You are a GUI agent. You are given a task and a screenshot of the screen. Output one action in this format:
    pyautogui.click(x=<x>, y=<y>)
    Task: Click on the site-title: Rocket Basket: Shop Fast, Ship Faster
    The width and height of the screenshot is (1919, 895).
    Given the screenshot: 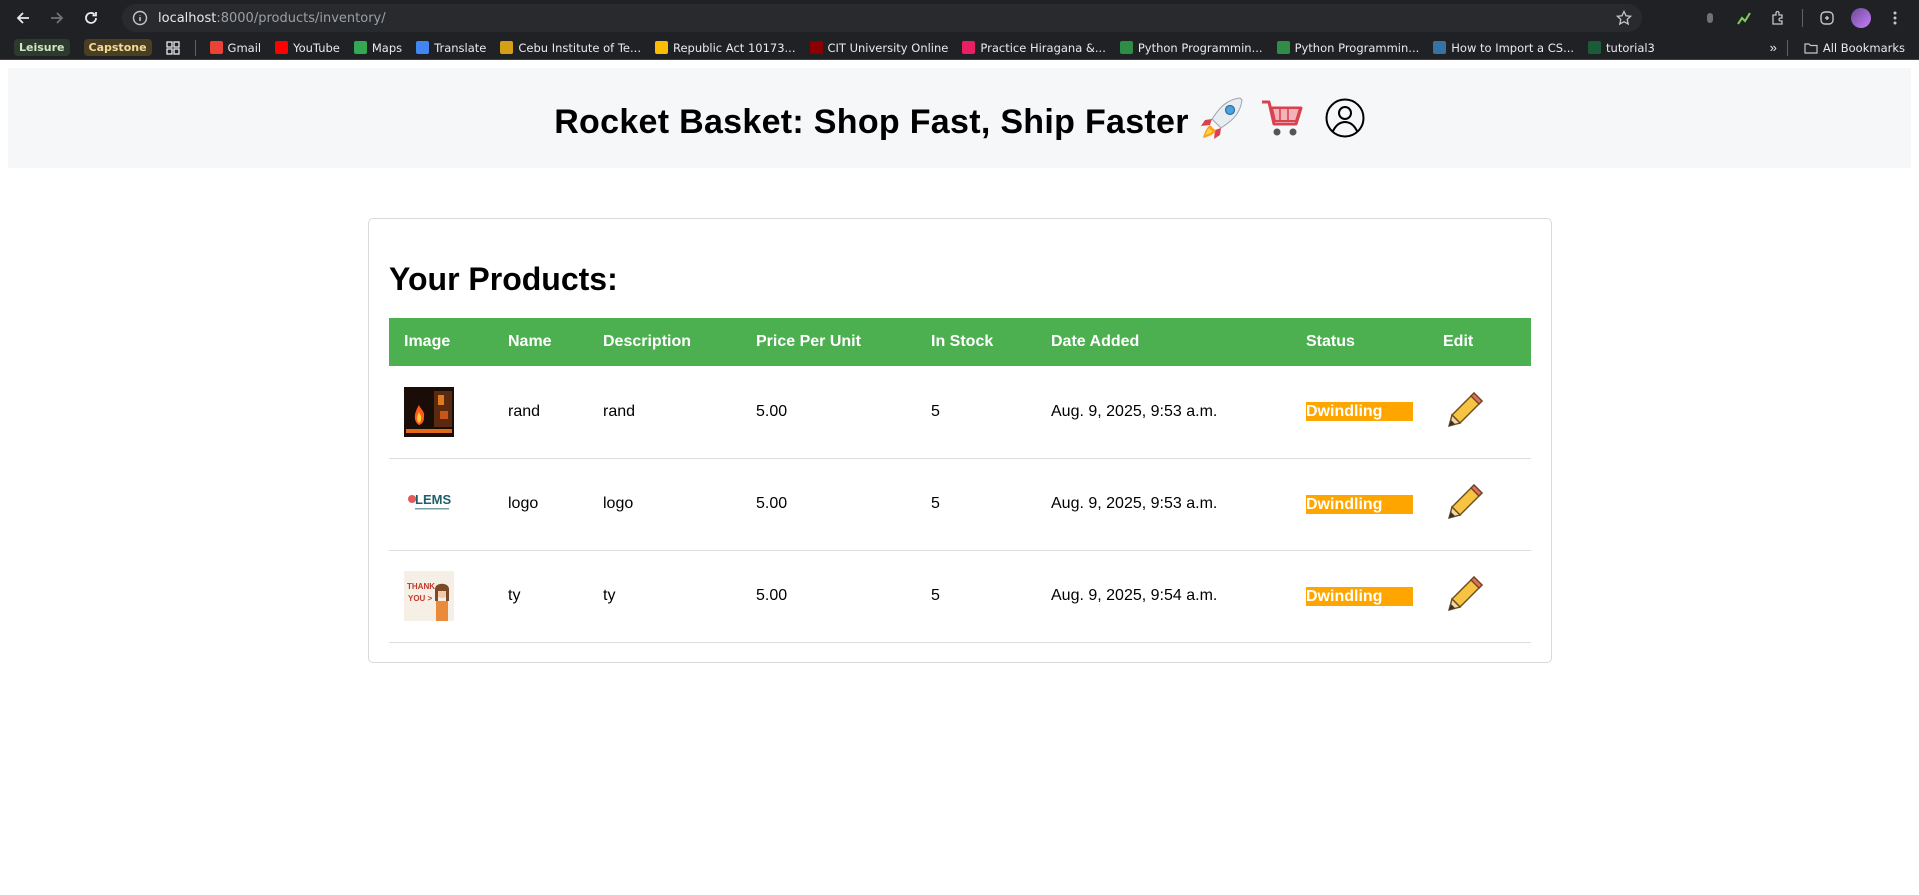 What is the action you would take?
    pyautogui.click(x=871, y=121)
    